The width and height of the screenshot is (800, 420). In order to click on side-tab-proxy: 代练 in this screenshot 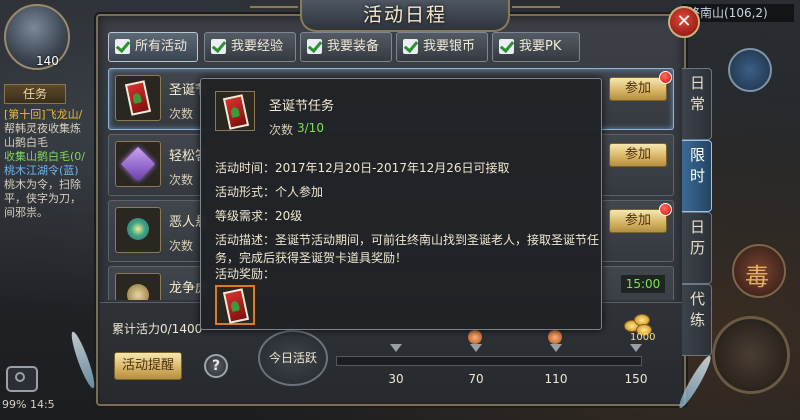, I will do `click(697, 320)`.